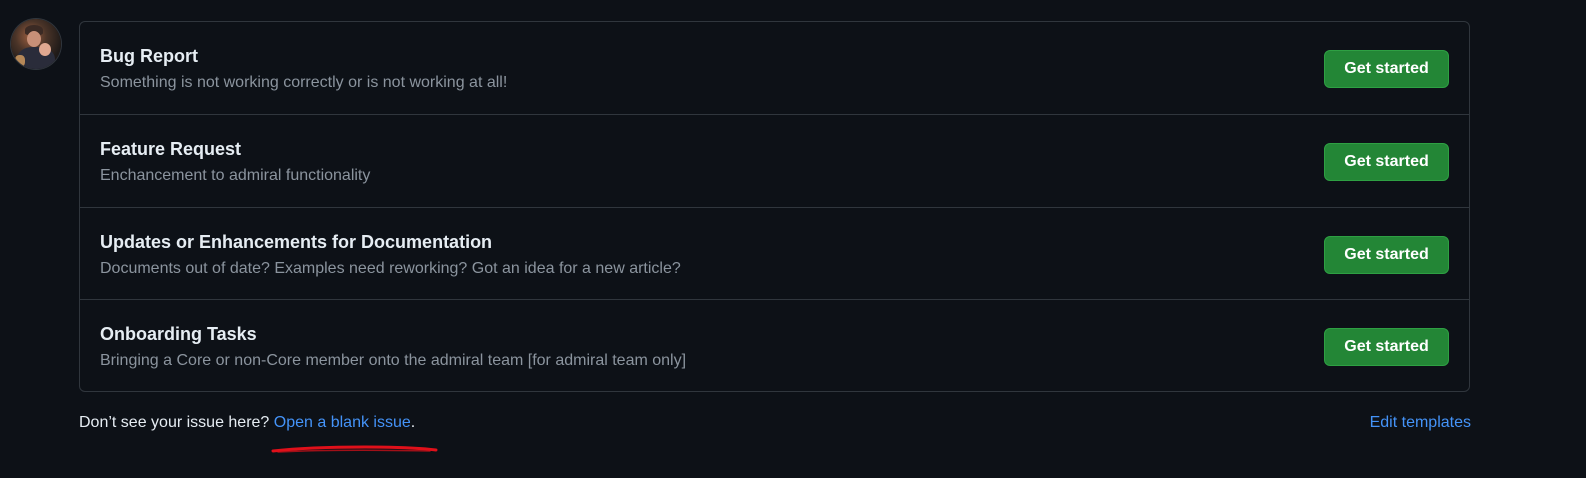 The width and height of the screenshot is (1586, 478). I want to click on footer-period: ., so click(413, 422).